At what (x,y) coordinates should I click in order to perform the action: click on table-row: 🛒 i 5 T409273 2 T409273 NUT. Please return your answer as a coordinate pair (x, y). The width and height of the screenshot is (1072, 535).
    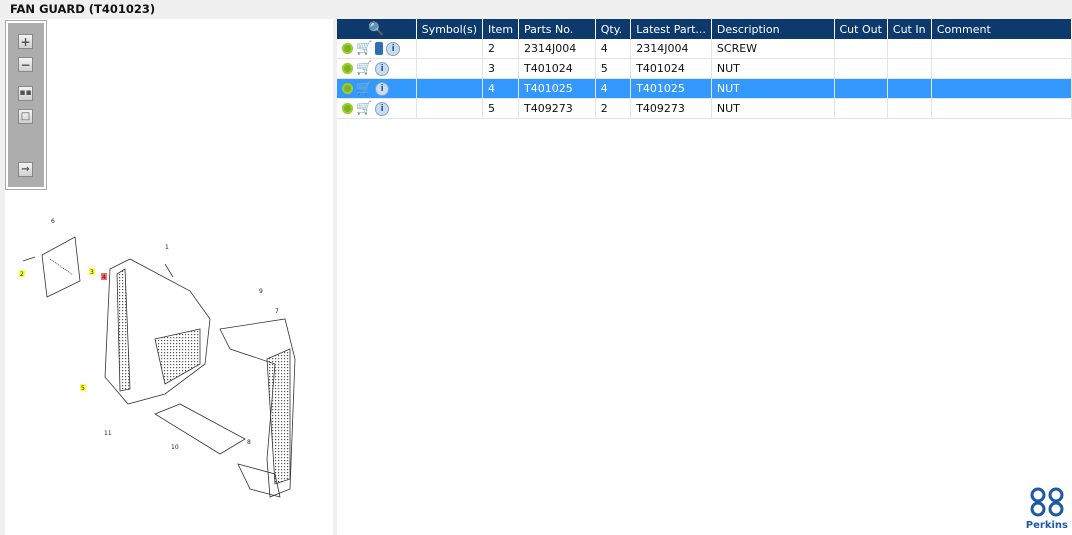
    Looking at the image, I should click on (704, 108).